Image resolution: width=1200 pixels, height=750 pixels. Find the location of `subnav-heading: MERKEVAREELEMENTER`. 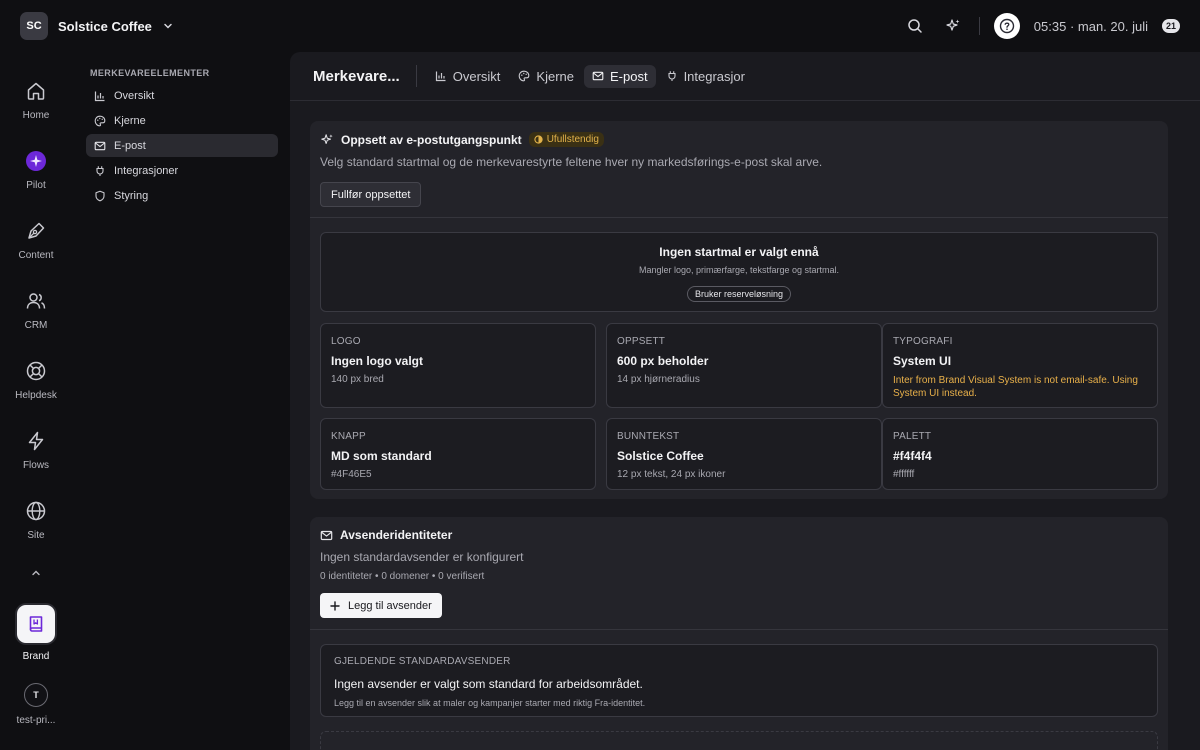

subnav-heading: MERKEVAREELEMENTER is located at coordinates (150, 73).